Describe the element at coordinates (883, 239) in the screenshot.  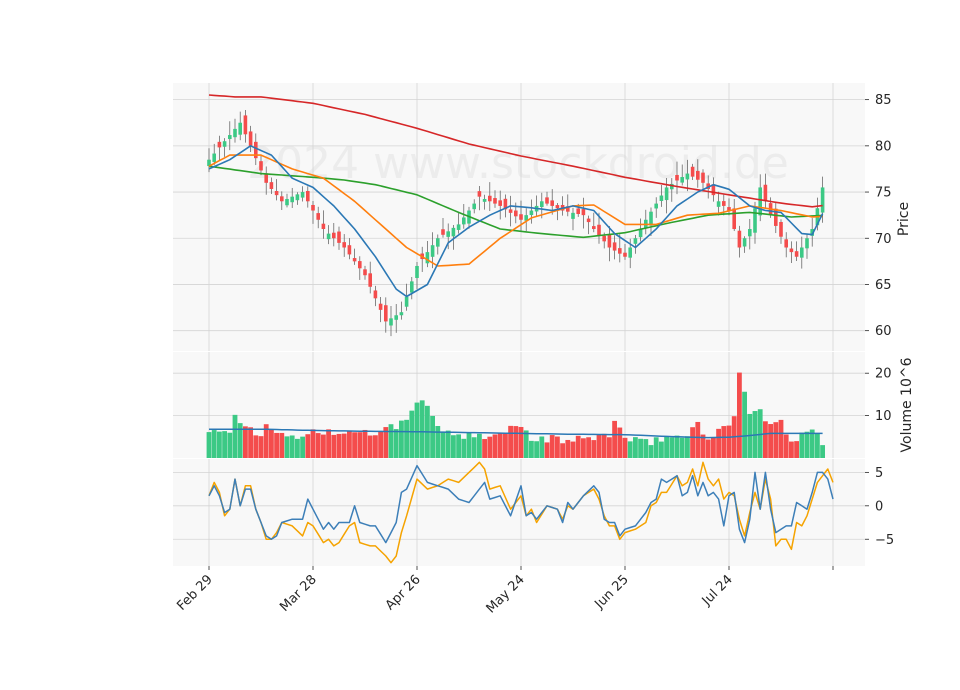
I see `y-tick-label: 70` at that location.